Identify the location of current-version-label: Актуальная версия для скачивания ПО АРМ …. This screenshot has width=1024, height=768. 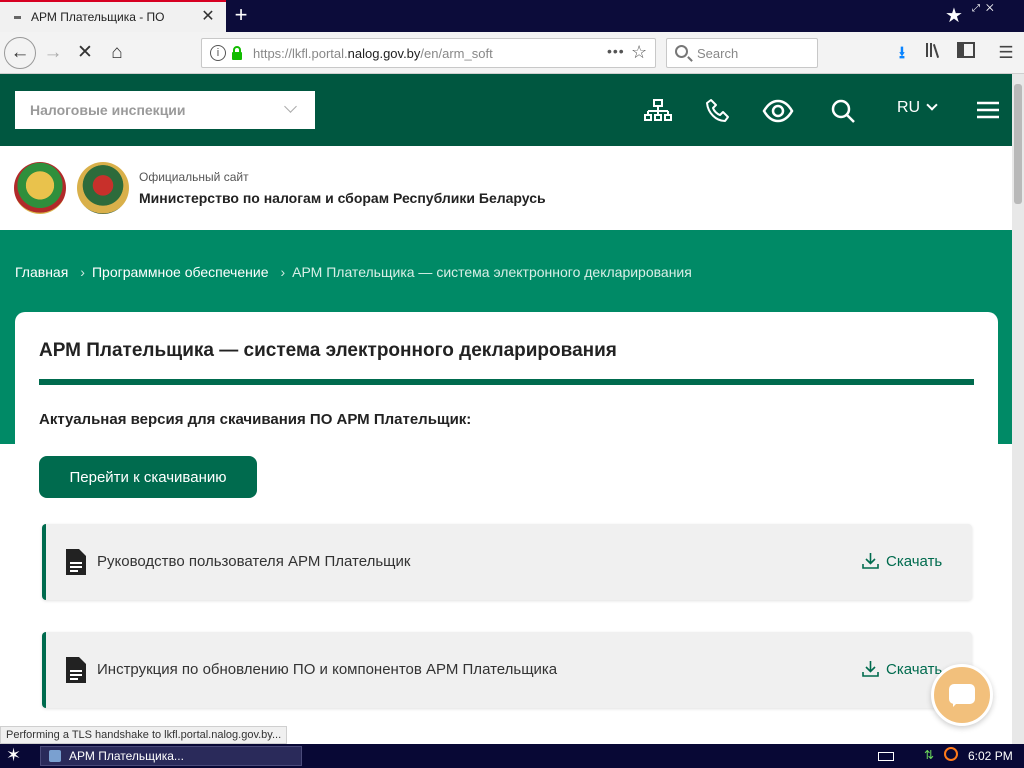
(255, 419).